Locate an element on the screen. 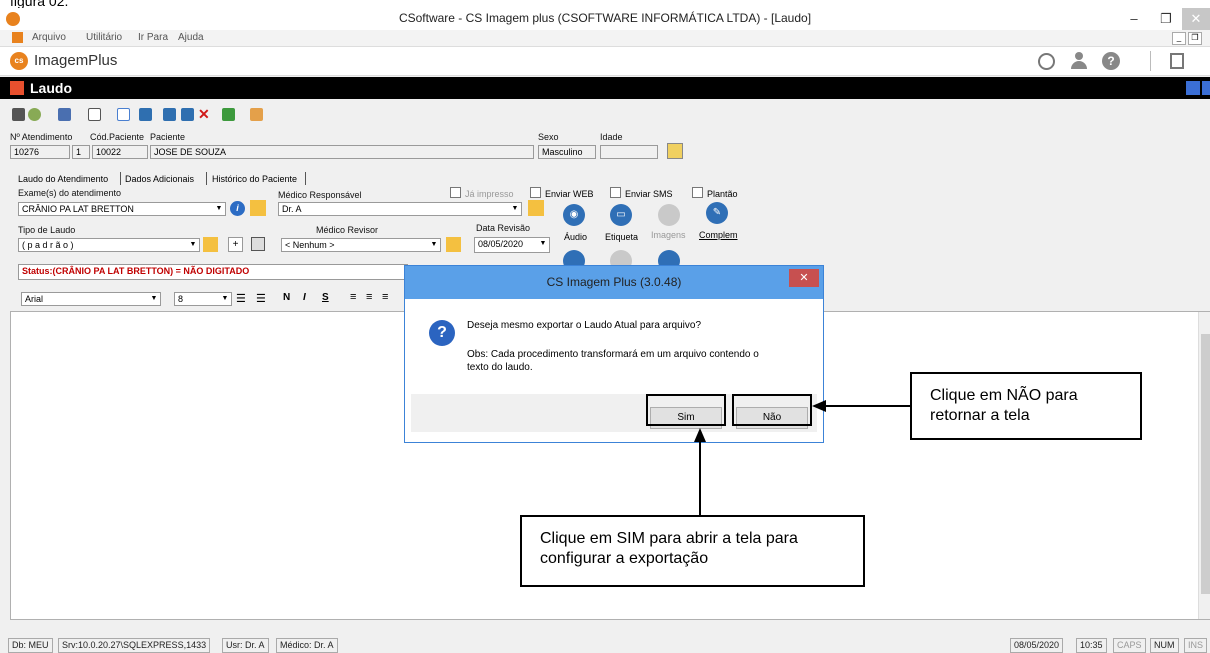 Image resolution: width=1210 pixels, height=653 pixels. minimize-button: – is located at coordinates (1134, 19).